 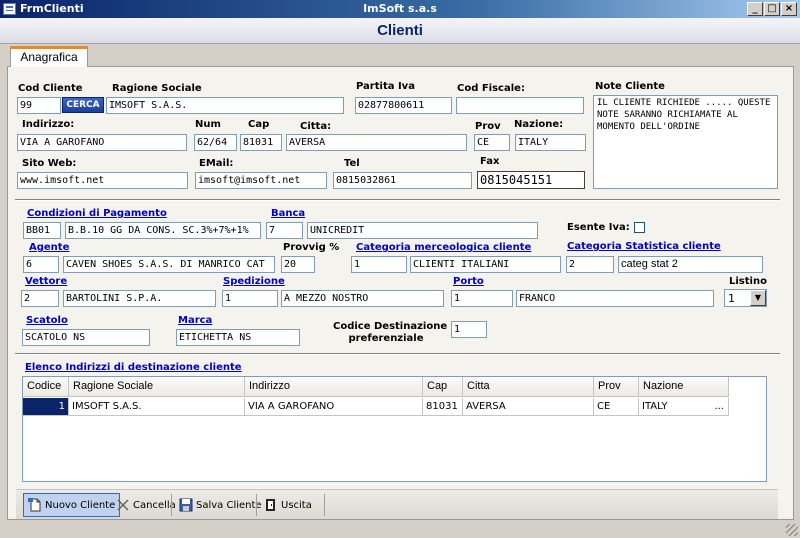 I want to click on cell-codice: 1, so click(x=46, y=407).